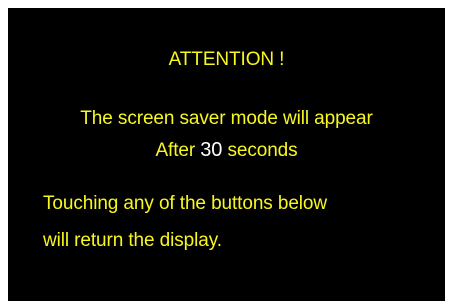 Image resolution: width=452 pixels, height=307 pixels. I want to click on after-label: After, so click(175, 150).